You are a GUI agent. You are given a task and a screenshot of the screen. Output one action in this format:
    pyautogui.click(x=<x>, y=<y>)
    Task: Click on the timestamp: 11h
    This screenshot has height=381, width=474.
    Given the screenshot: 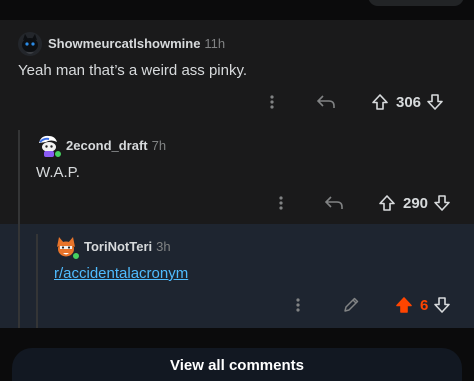 What is the action you would take?
    pyautogui.click(x=215, y=43)
    